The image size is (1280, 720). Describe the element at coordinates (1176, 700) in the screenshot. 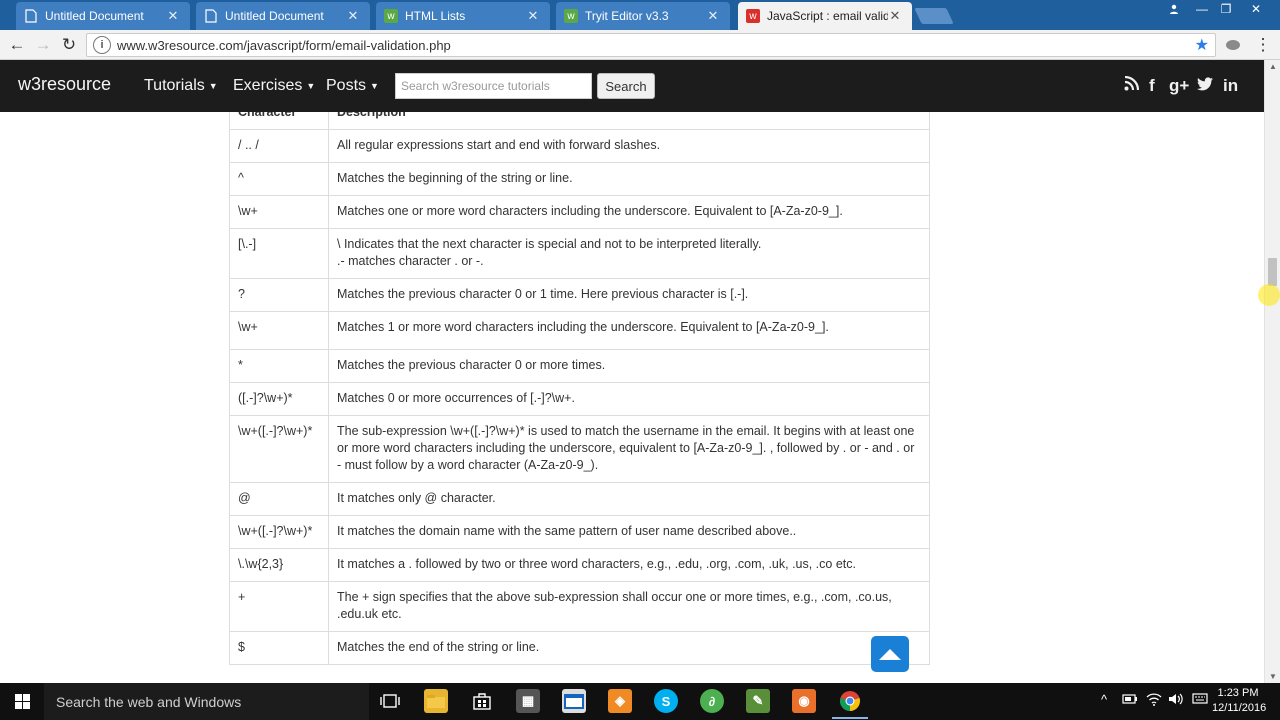

I see `volume-icon` at that location.